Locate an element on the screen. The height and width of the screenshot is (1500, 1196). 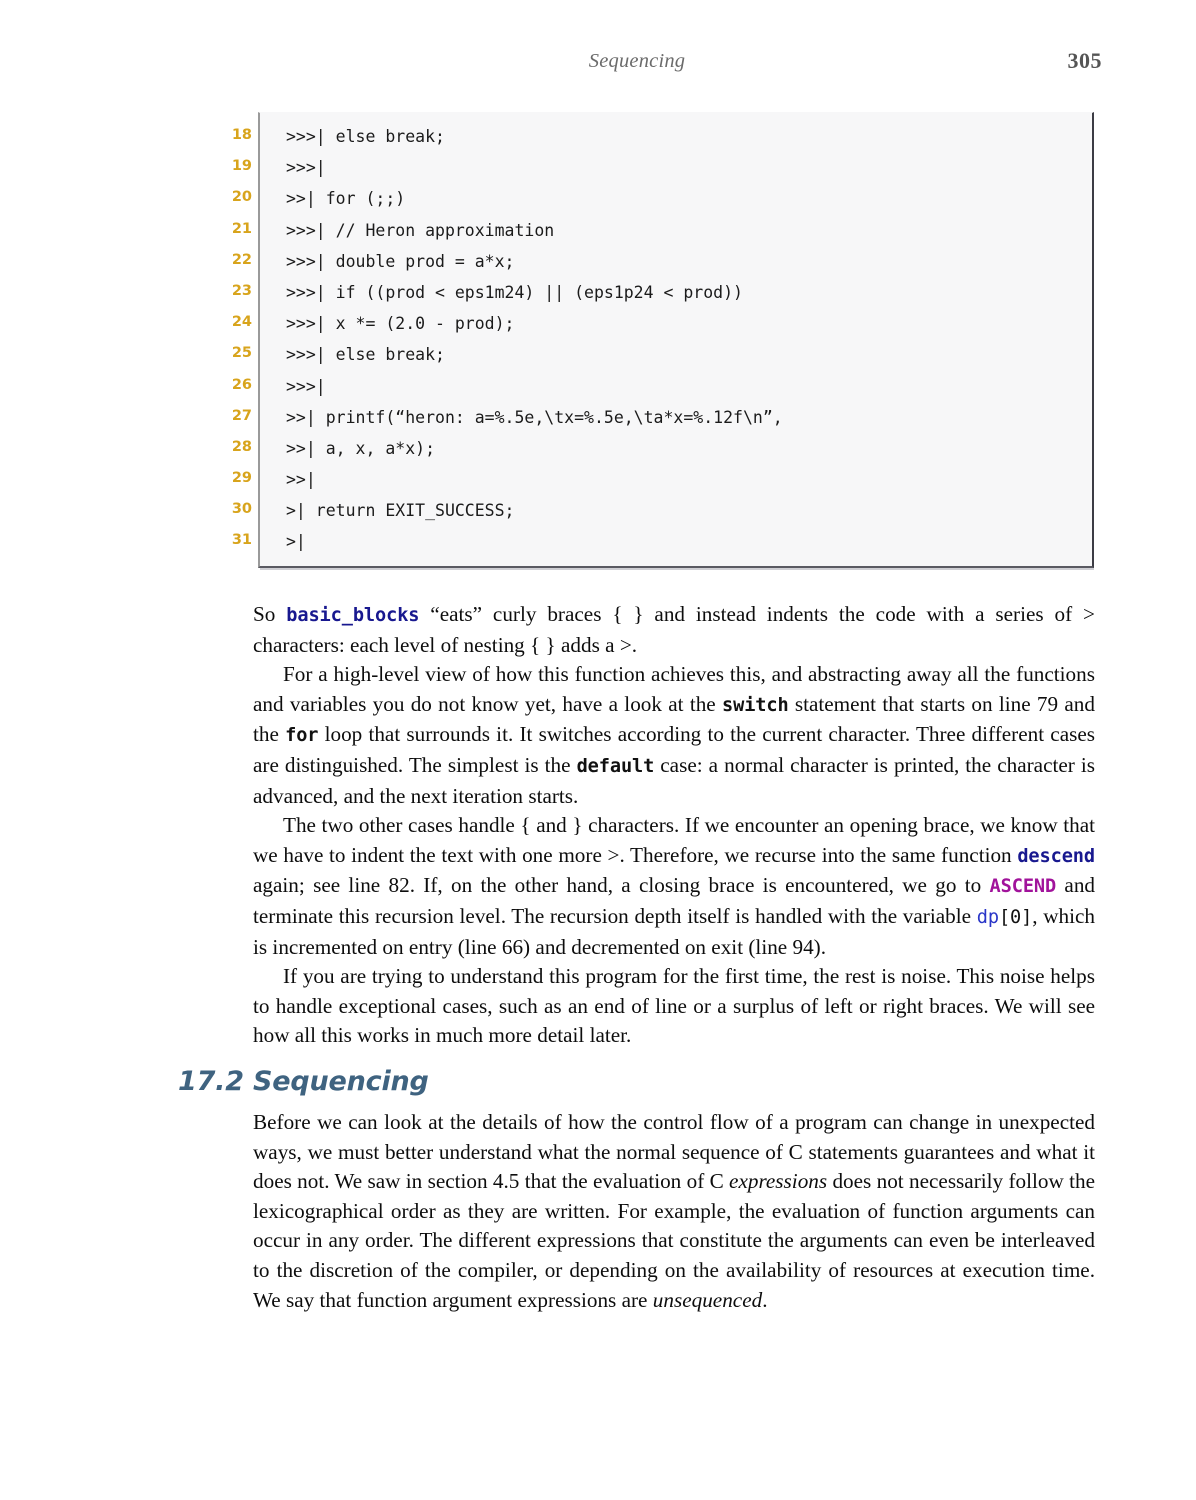
page-number: 305 is located at coordinates (1084, 60).